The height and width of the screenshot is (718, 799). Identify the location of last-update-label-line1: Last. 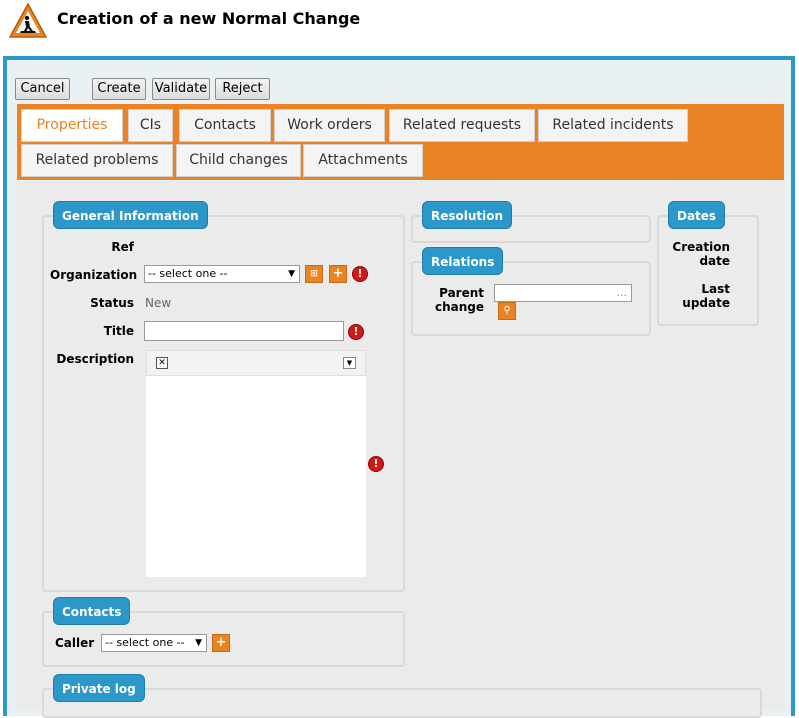
(715, 289).